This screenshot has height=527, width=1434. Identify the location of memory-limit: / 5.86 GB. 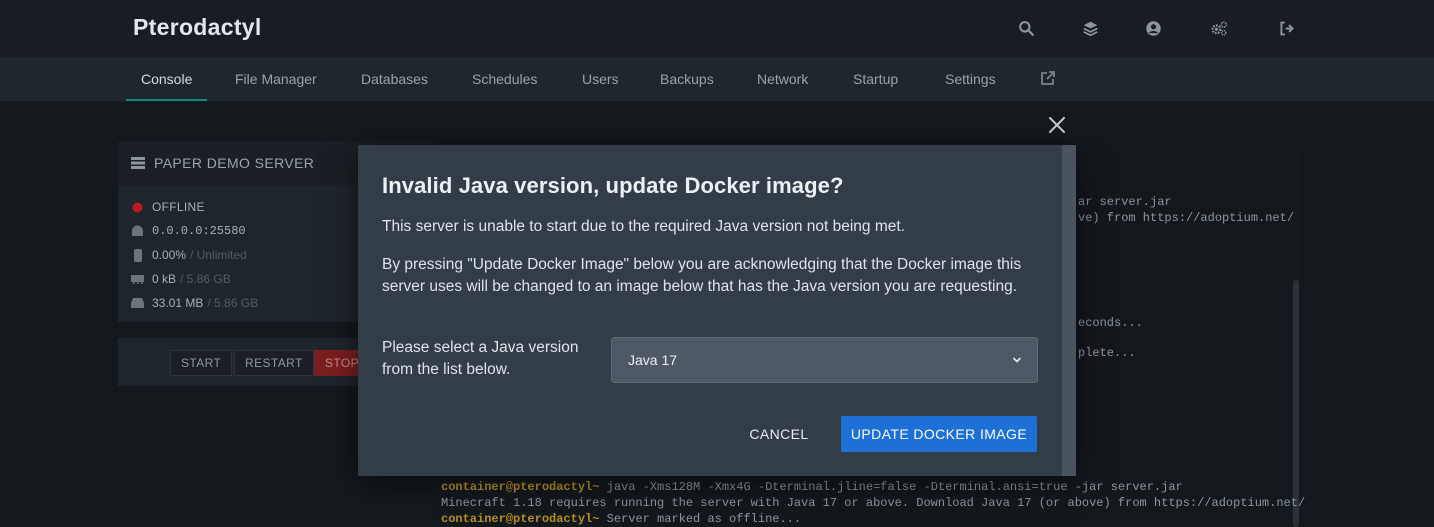
(205, 279).